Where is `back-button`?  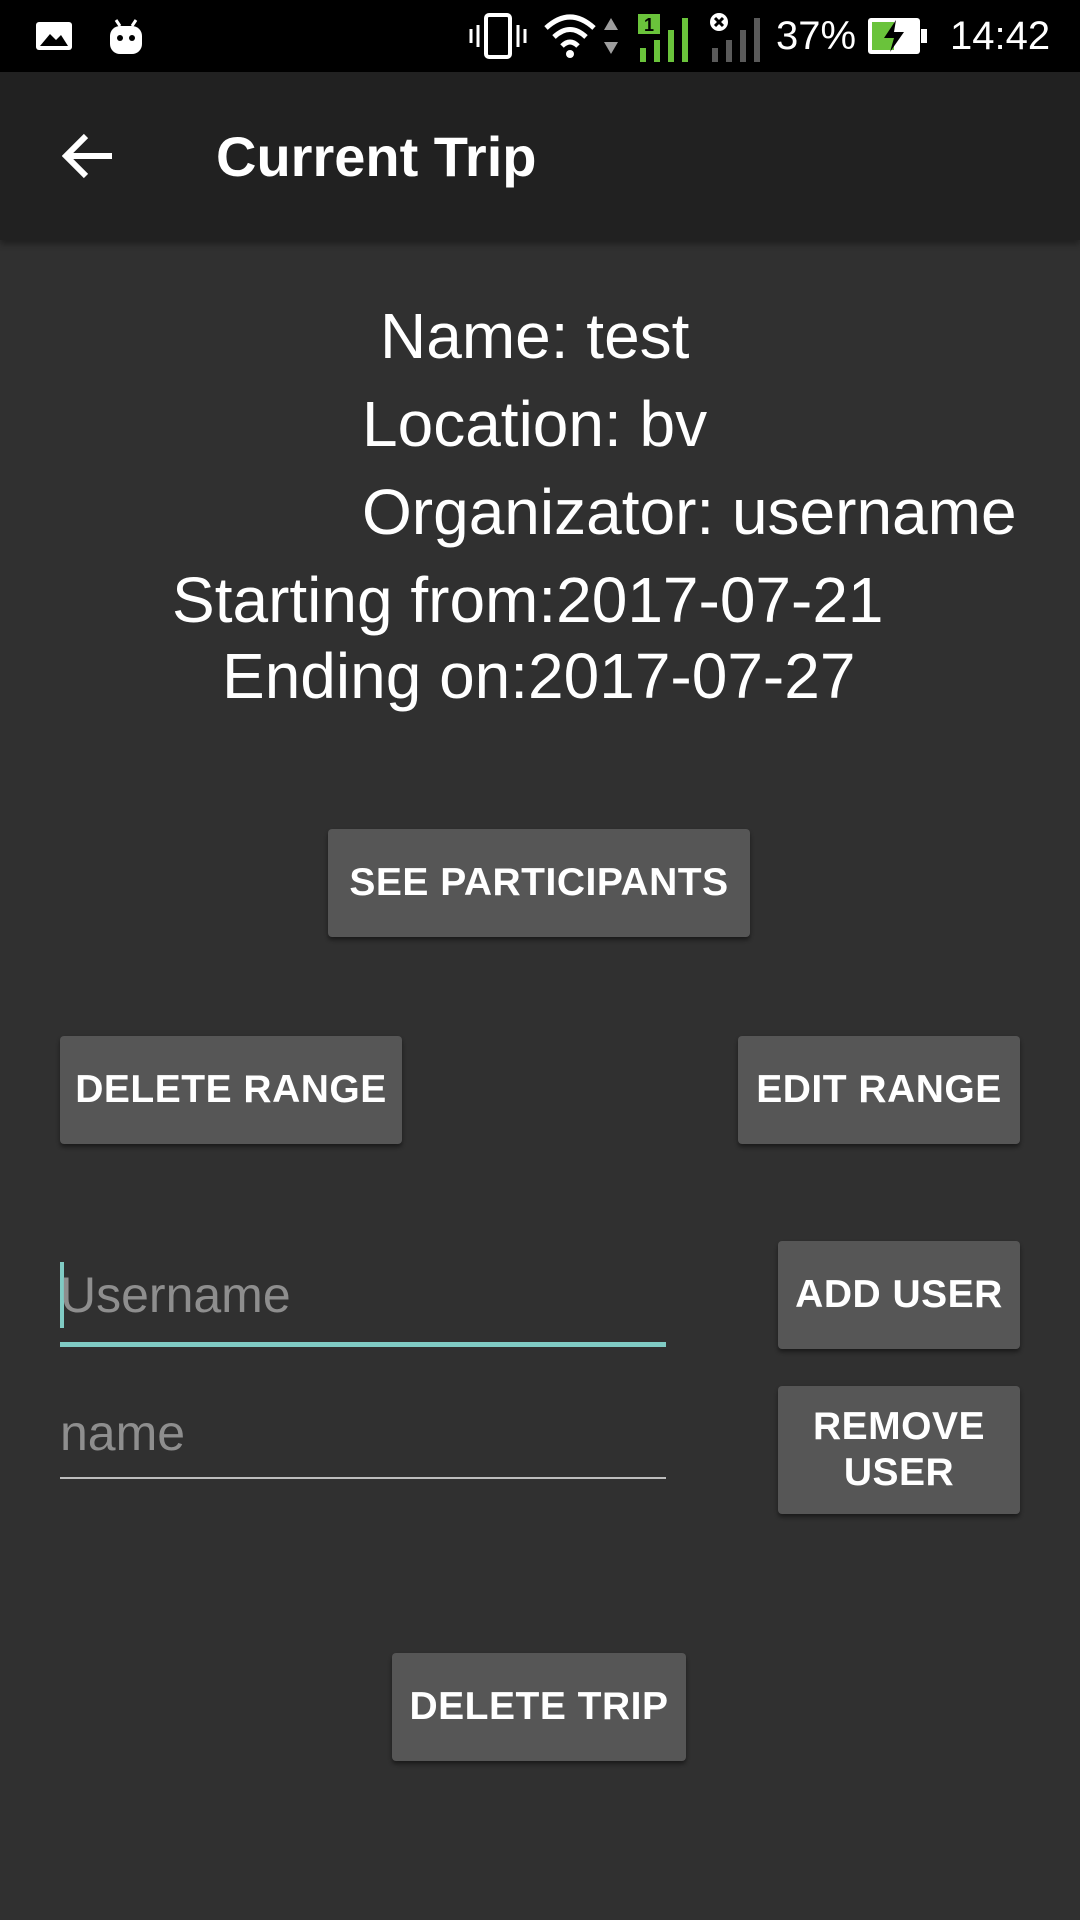 back-button is located at coordinates (88, 156).